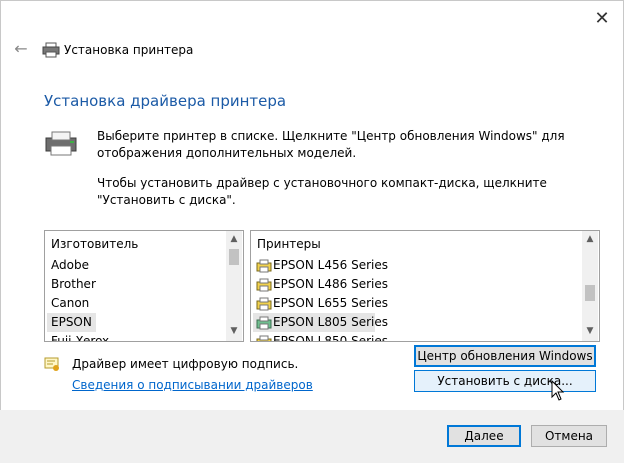  I want to click on windows-update-button: Центр обновления Windows, so click(505, 356).